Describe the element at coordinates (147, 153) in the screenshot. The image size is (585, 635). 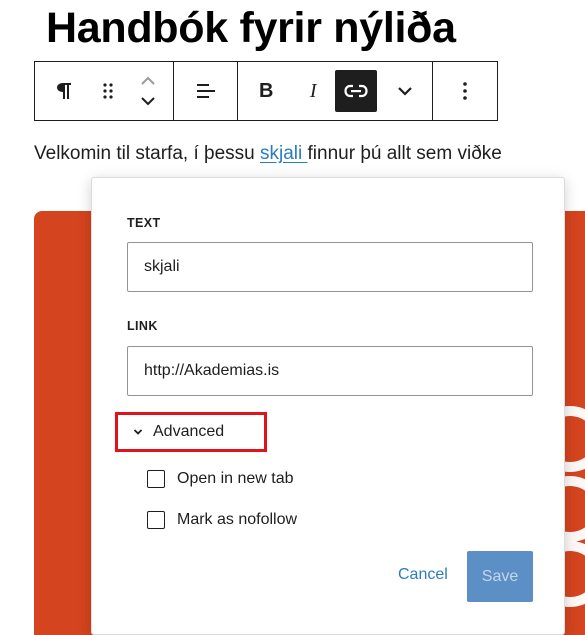
I see `paragraph-text-start: Velkomin til starfa, í þessu` at that location.